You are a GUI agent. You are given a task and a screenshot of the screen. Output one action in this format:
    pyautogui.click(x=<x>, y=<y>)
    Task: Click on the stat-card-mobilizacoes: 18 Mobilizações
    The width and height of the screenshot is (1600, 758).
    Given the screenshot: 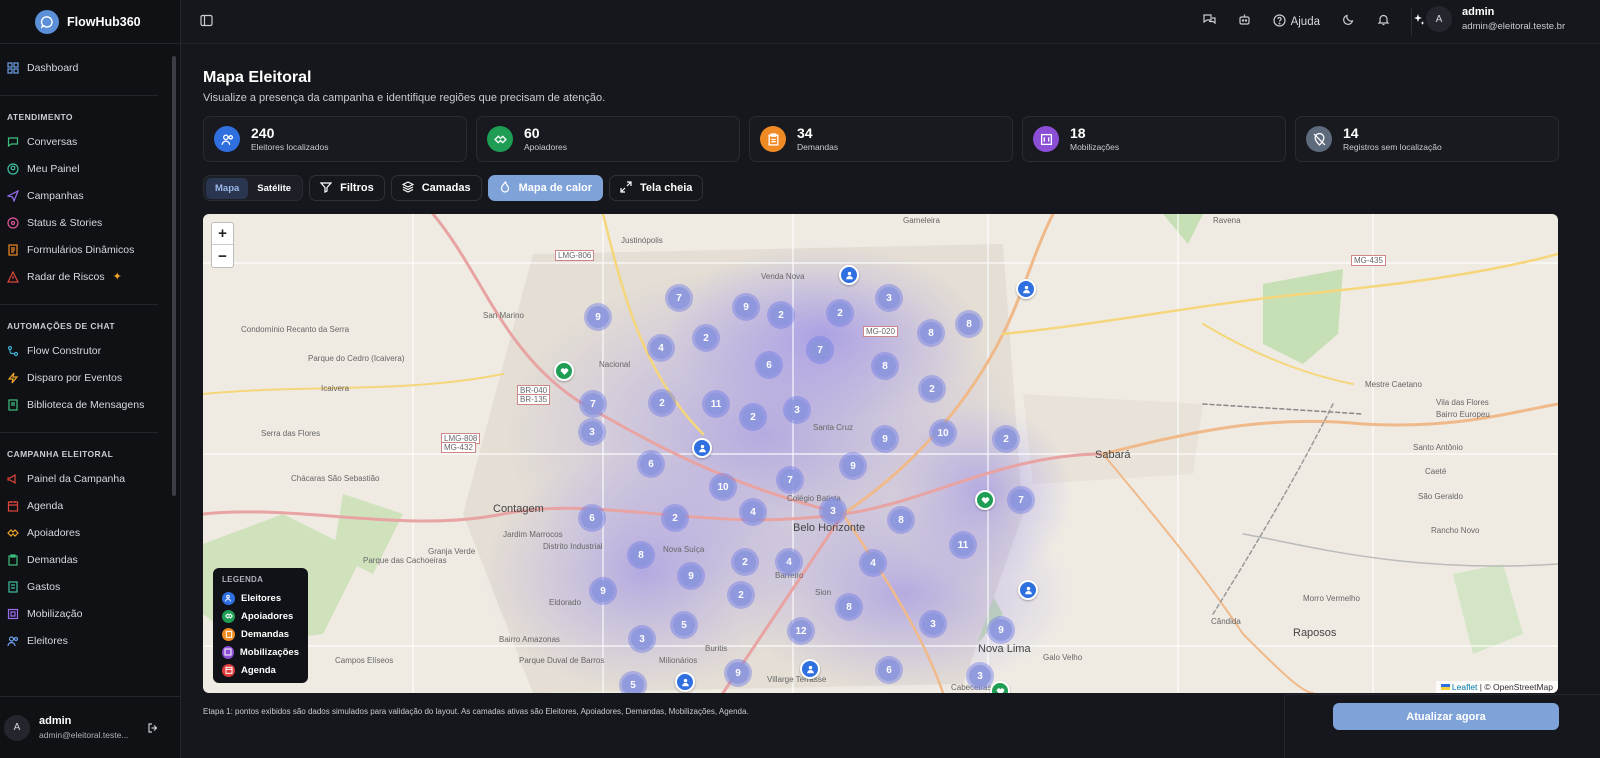 What is the action you would take?
    pyautogui.click(x=1154, y=139)
    